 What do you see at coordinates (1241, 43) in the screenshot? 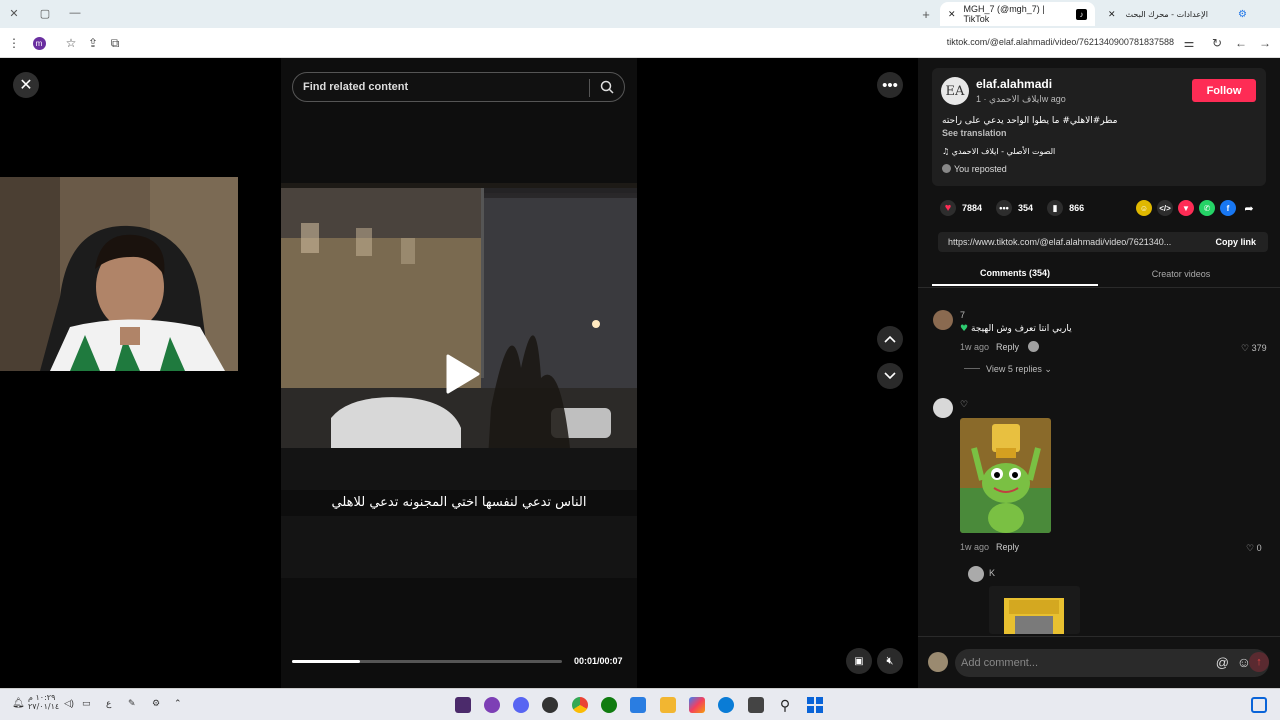
I see `forward-icon: ←` at bounding box center [1241, 43].